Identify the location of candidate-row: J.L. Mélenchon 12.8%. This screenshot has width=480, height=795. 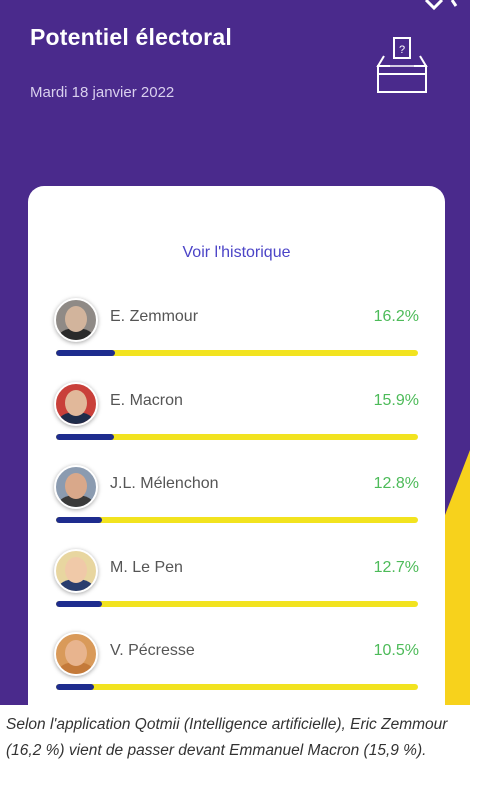
(236, 502).